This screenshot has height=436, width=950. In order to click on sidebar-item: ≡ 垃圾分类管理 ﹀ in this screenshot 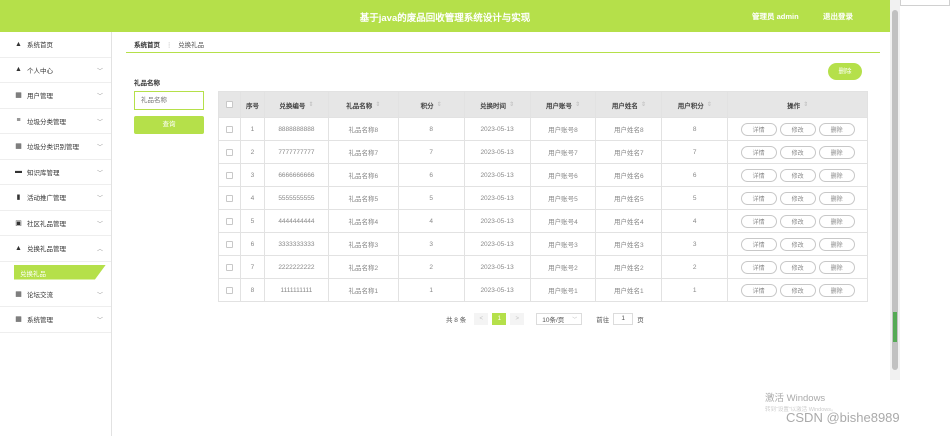, I will do `click(55, 121)`.